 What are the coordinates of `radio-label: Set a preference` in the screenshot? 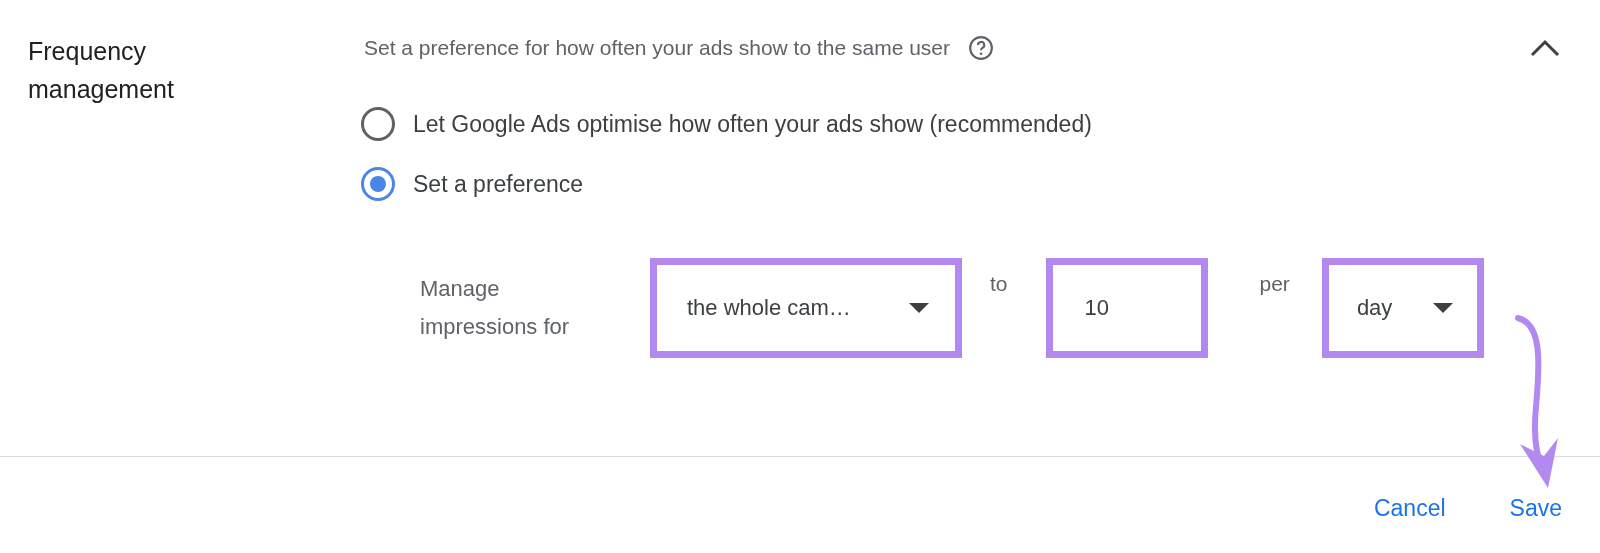 It's located at (498, 184).